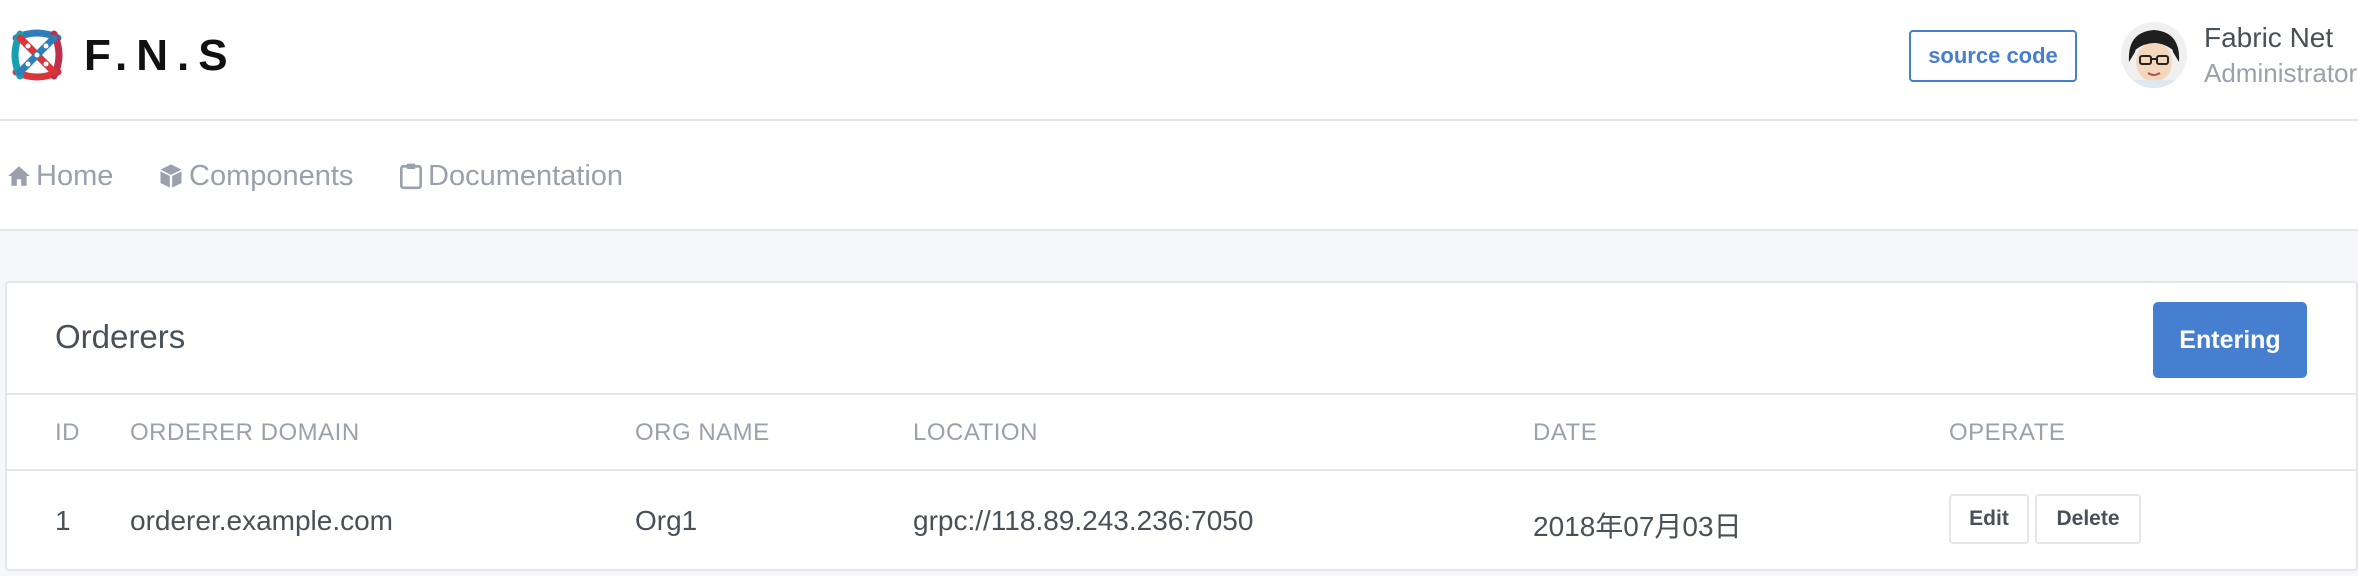  I want to click on column-header-location: LOCATION, so click(975, 432).